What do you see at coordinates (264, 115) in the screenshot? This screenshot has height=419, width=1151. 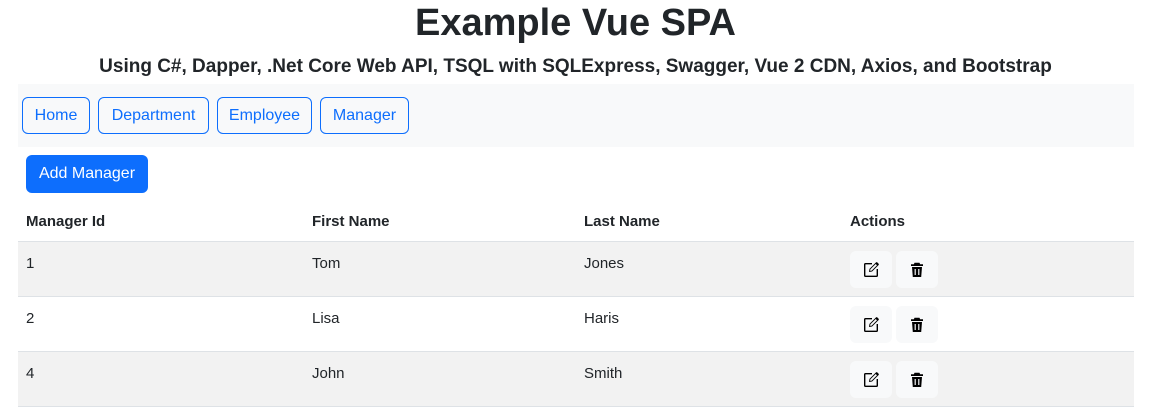 I see `nav-employee-button: Employee` at bounding box center [264, 115].